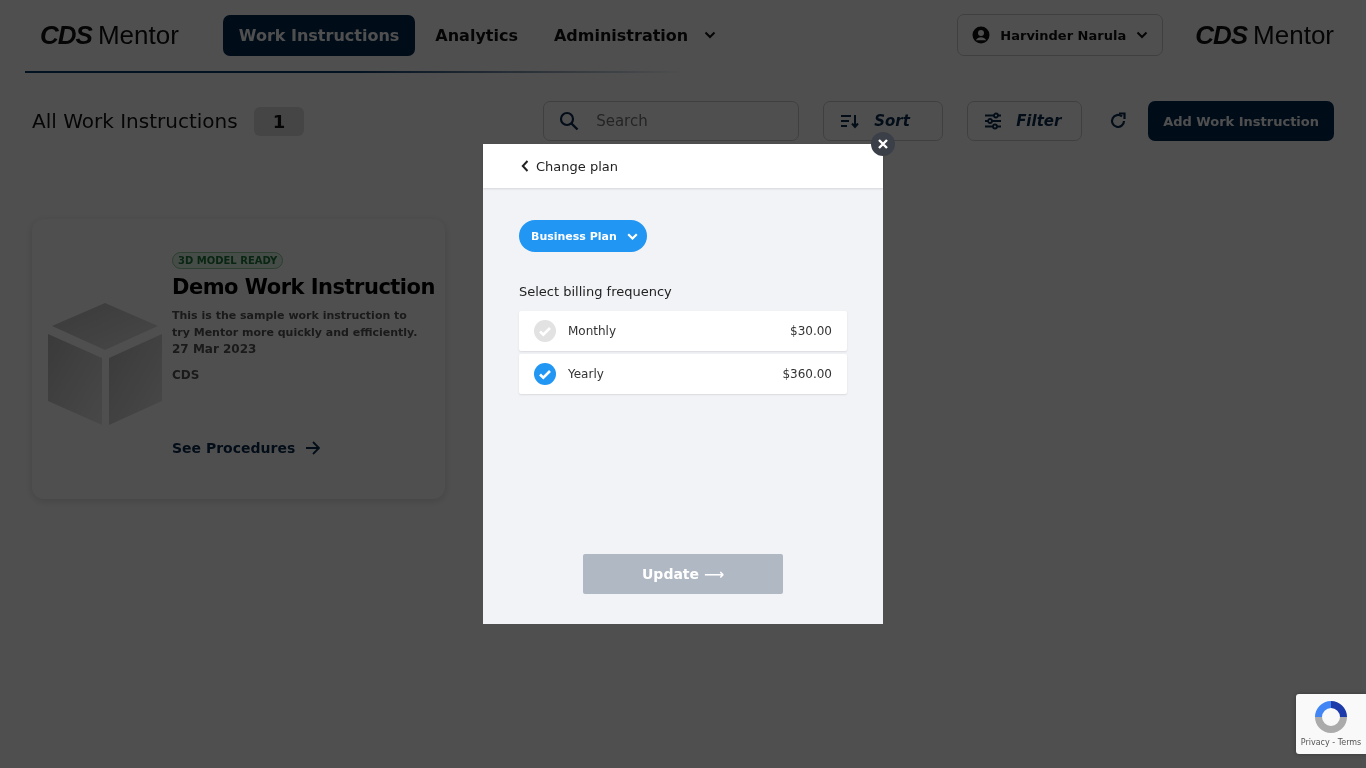  I want to click on see-procedures-link: See Procedures, so click(247, 448).